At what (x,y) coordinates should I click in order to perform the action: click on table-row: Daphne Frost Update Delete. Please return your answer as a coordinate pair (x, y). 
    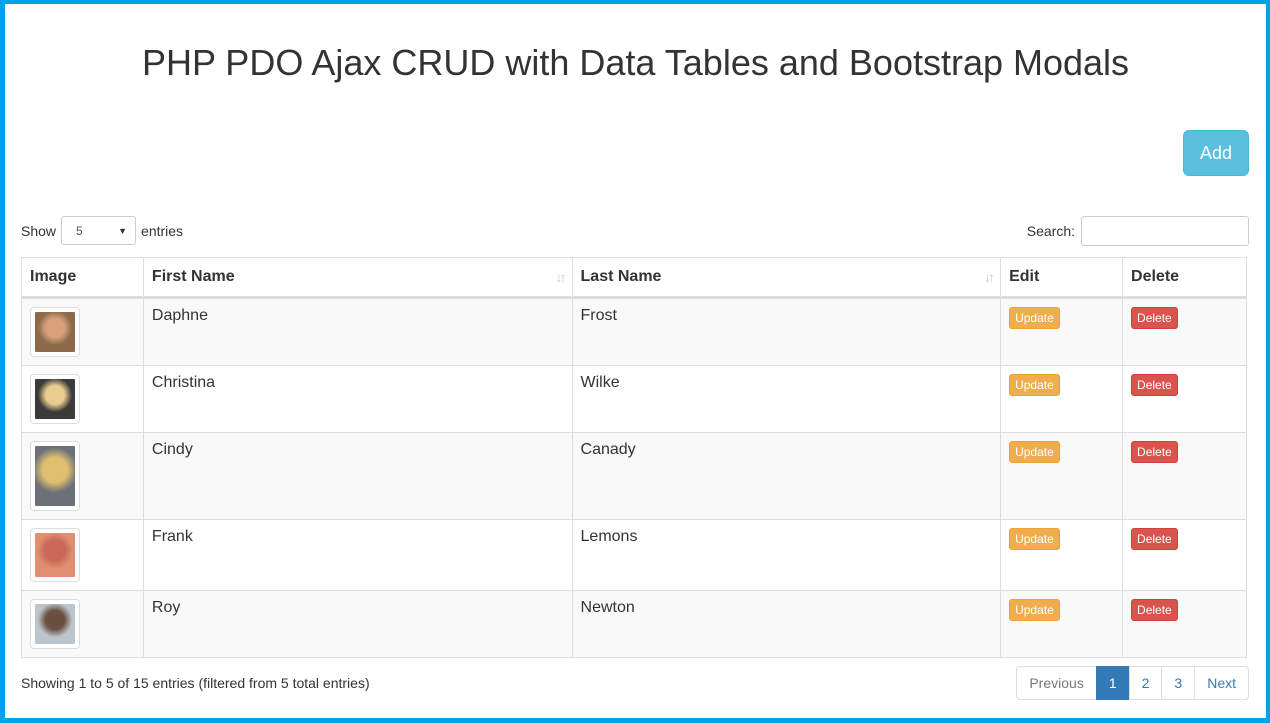
    Looking at the image, I should click on (634, 331).